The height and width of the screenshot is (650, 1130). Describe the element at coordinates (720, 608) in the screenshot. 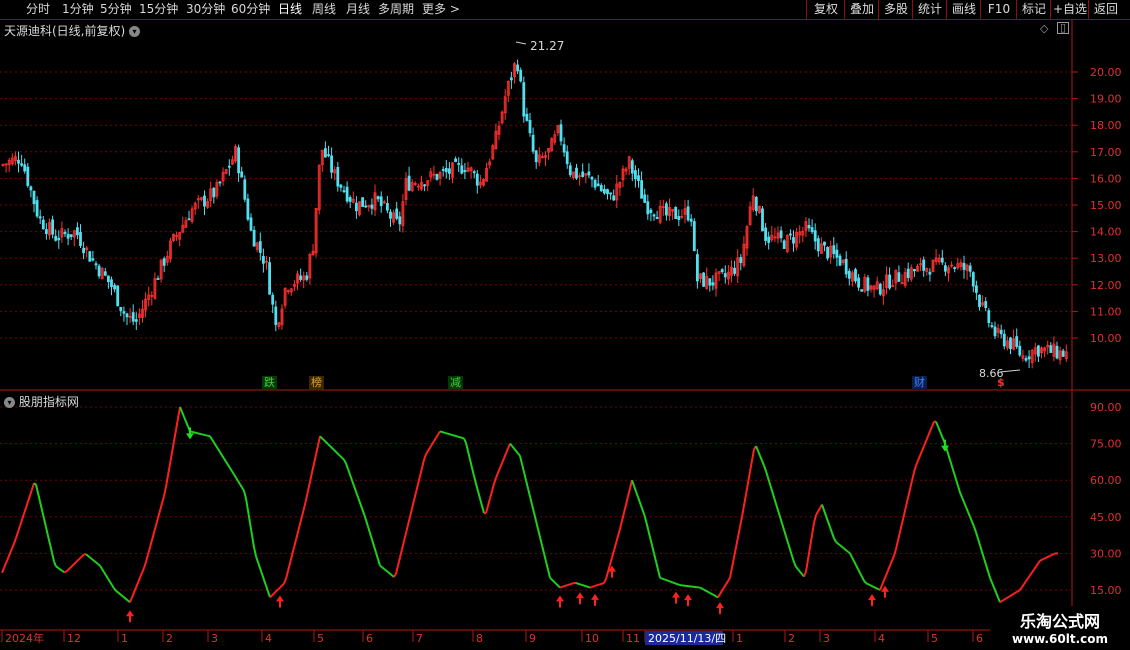

I see `buy-arrow-icon` at that location.